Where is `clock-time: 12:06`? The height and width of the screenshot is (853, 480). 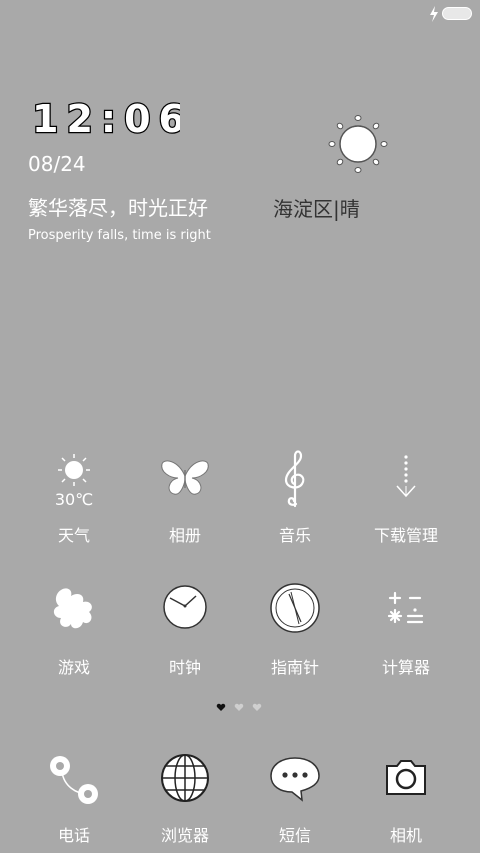 clock-time: 12:06 is located at coordinates (106, 119).